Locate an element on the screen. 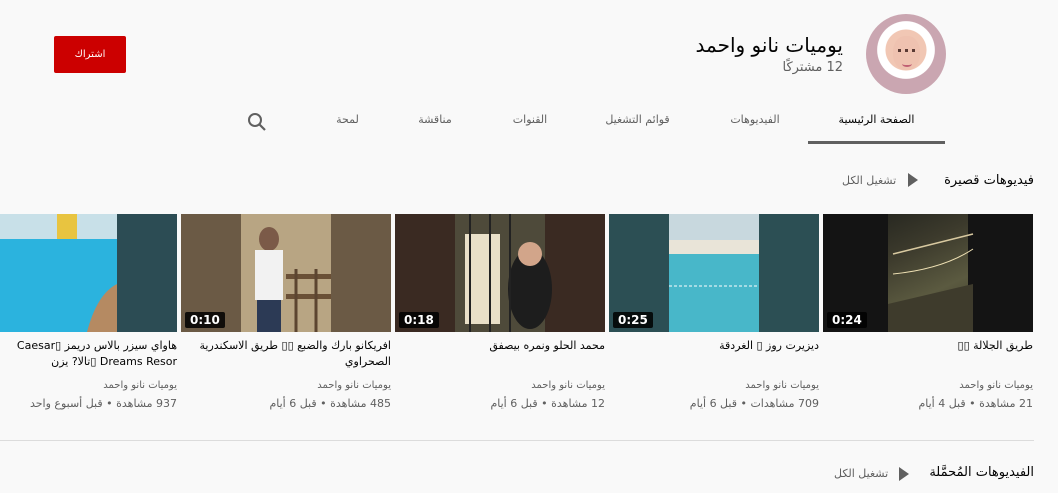  video-thumbnail: 0:24 is located at coordinates (928, 273).